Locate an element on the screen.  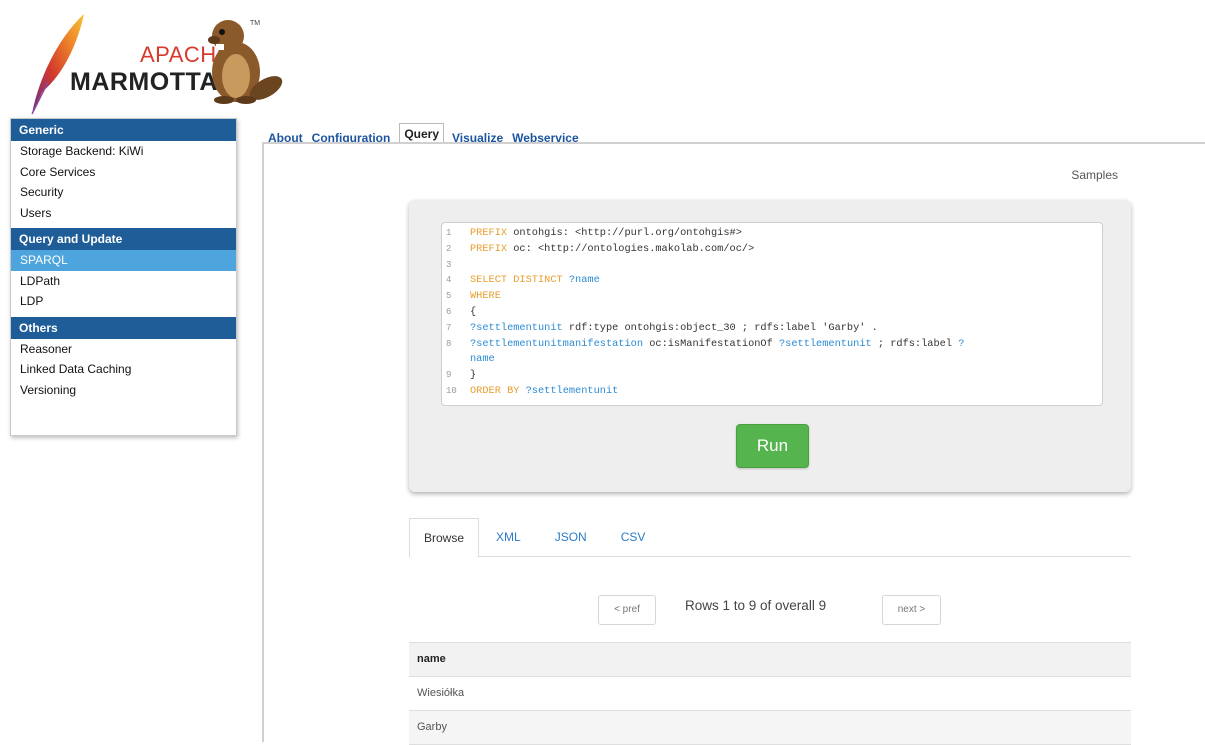
next-page-button: next > is located at coordinates (911, 610).